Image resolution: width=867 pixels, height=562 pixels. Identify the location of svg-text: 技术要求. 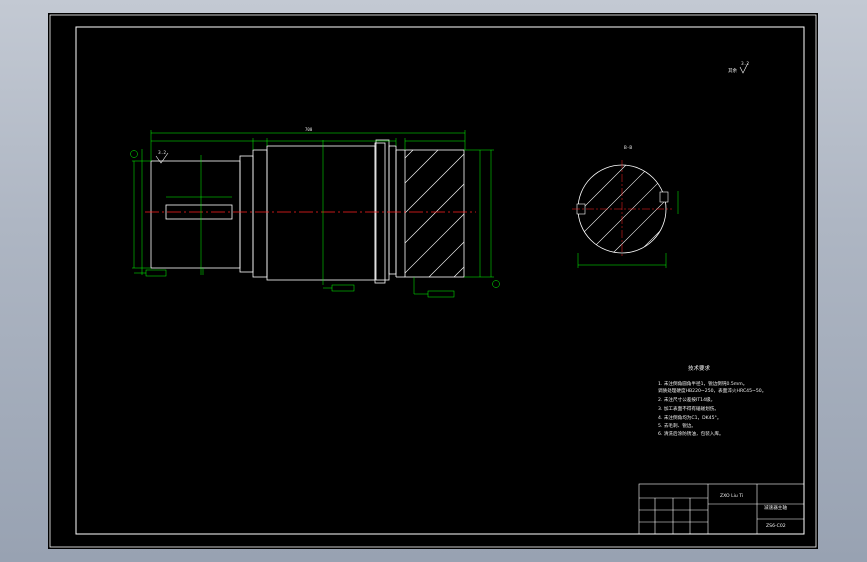
(699, 368).